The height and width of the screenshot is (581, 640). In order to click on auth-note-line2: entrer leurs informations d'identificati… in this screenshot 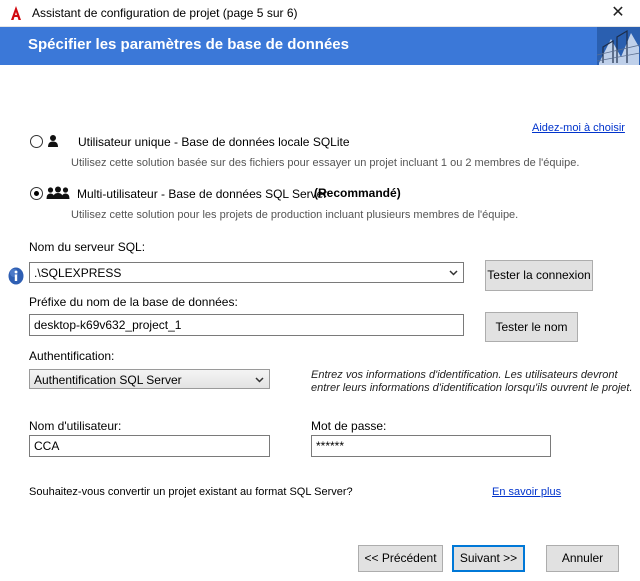, I will do `click(472, 388)`.